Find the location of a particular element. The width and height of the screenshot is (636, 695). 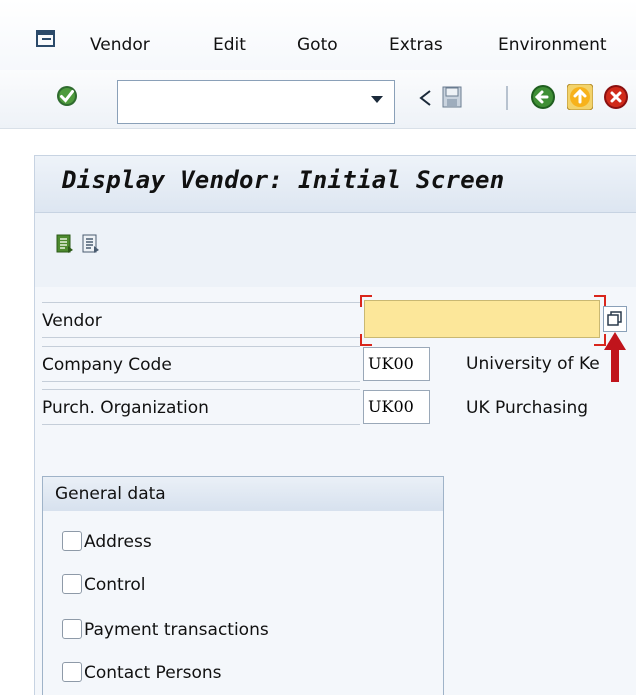

menu-edit: Edit is located at coordinates (229, 45).